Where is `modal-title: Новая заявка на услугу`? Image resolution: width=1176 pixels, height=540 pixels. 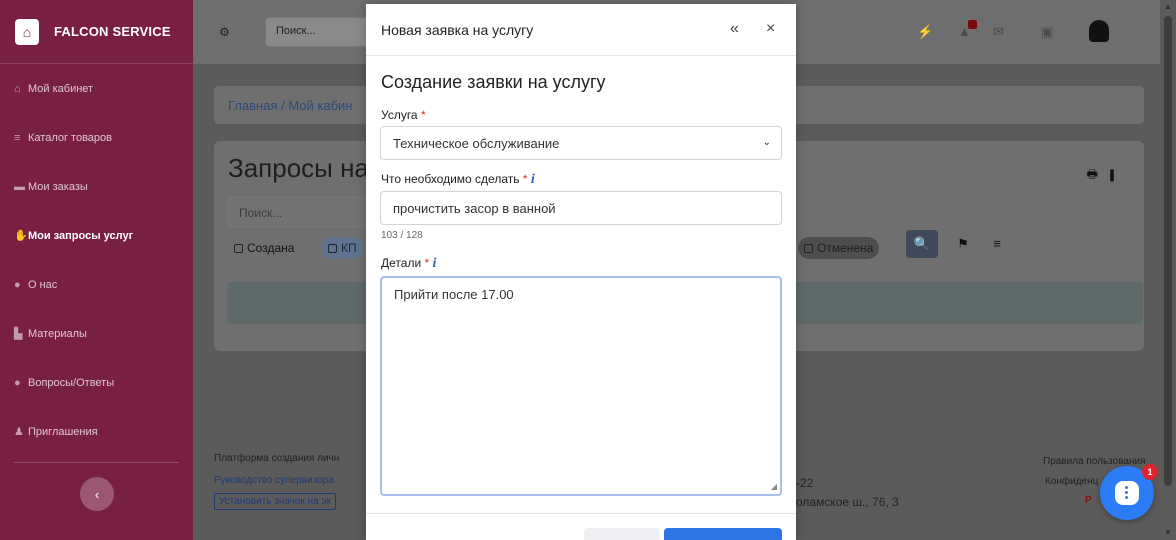 modal-title: Новая заявка на услугу is located at coordinates (457, 29).